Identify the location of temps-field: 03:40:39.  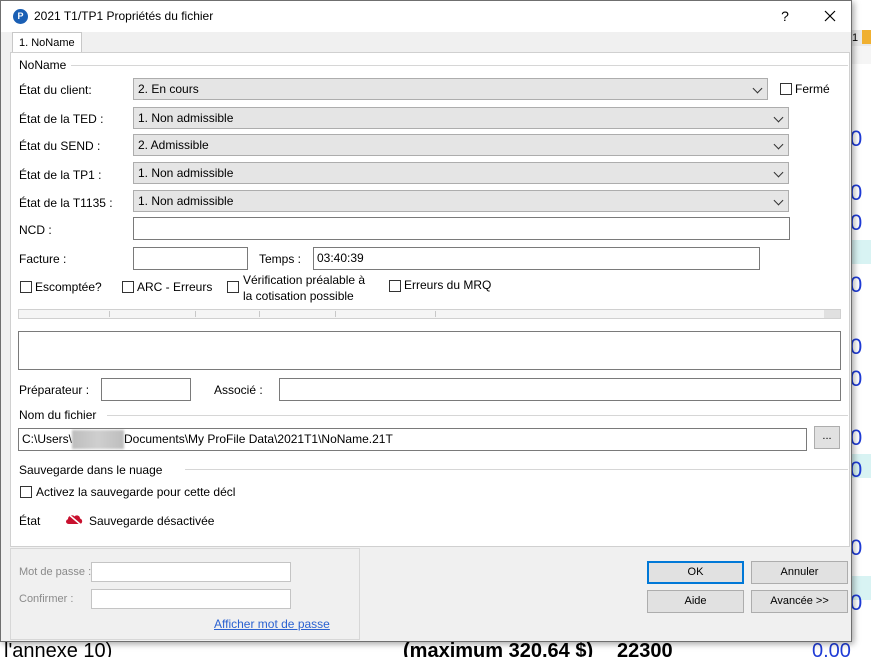
(536, 258).